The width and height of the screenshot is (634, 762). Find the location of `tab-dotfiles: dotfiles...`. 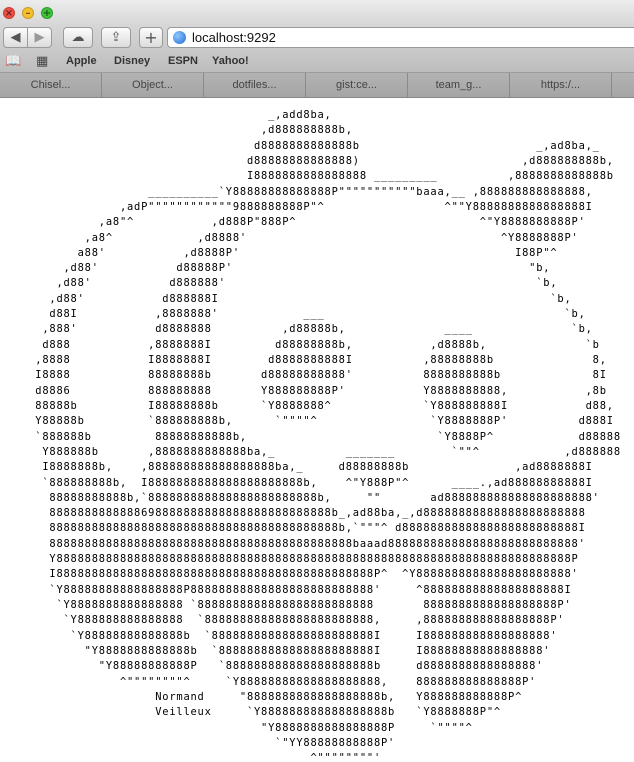

tab-dotfiles: dotfiles... is located at coordinates (255, 85).